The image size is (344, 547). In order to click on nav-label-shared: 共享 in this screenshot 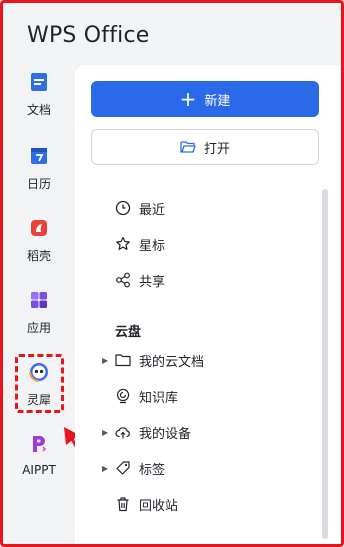, I will do `click(152, 282)`.